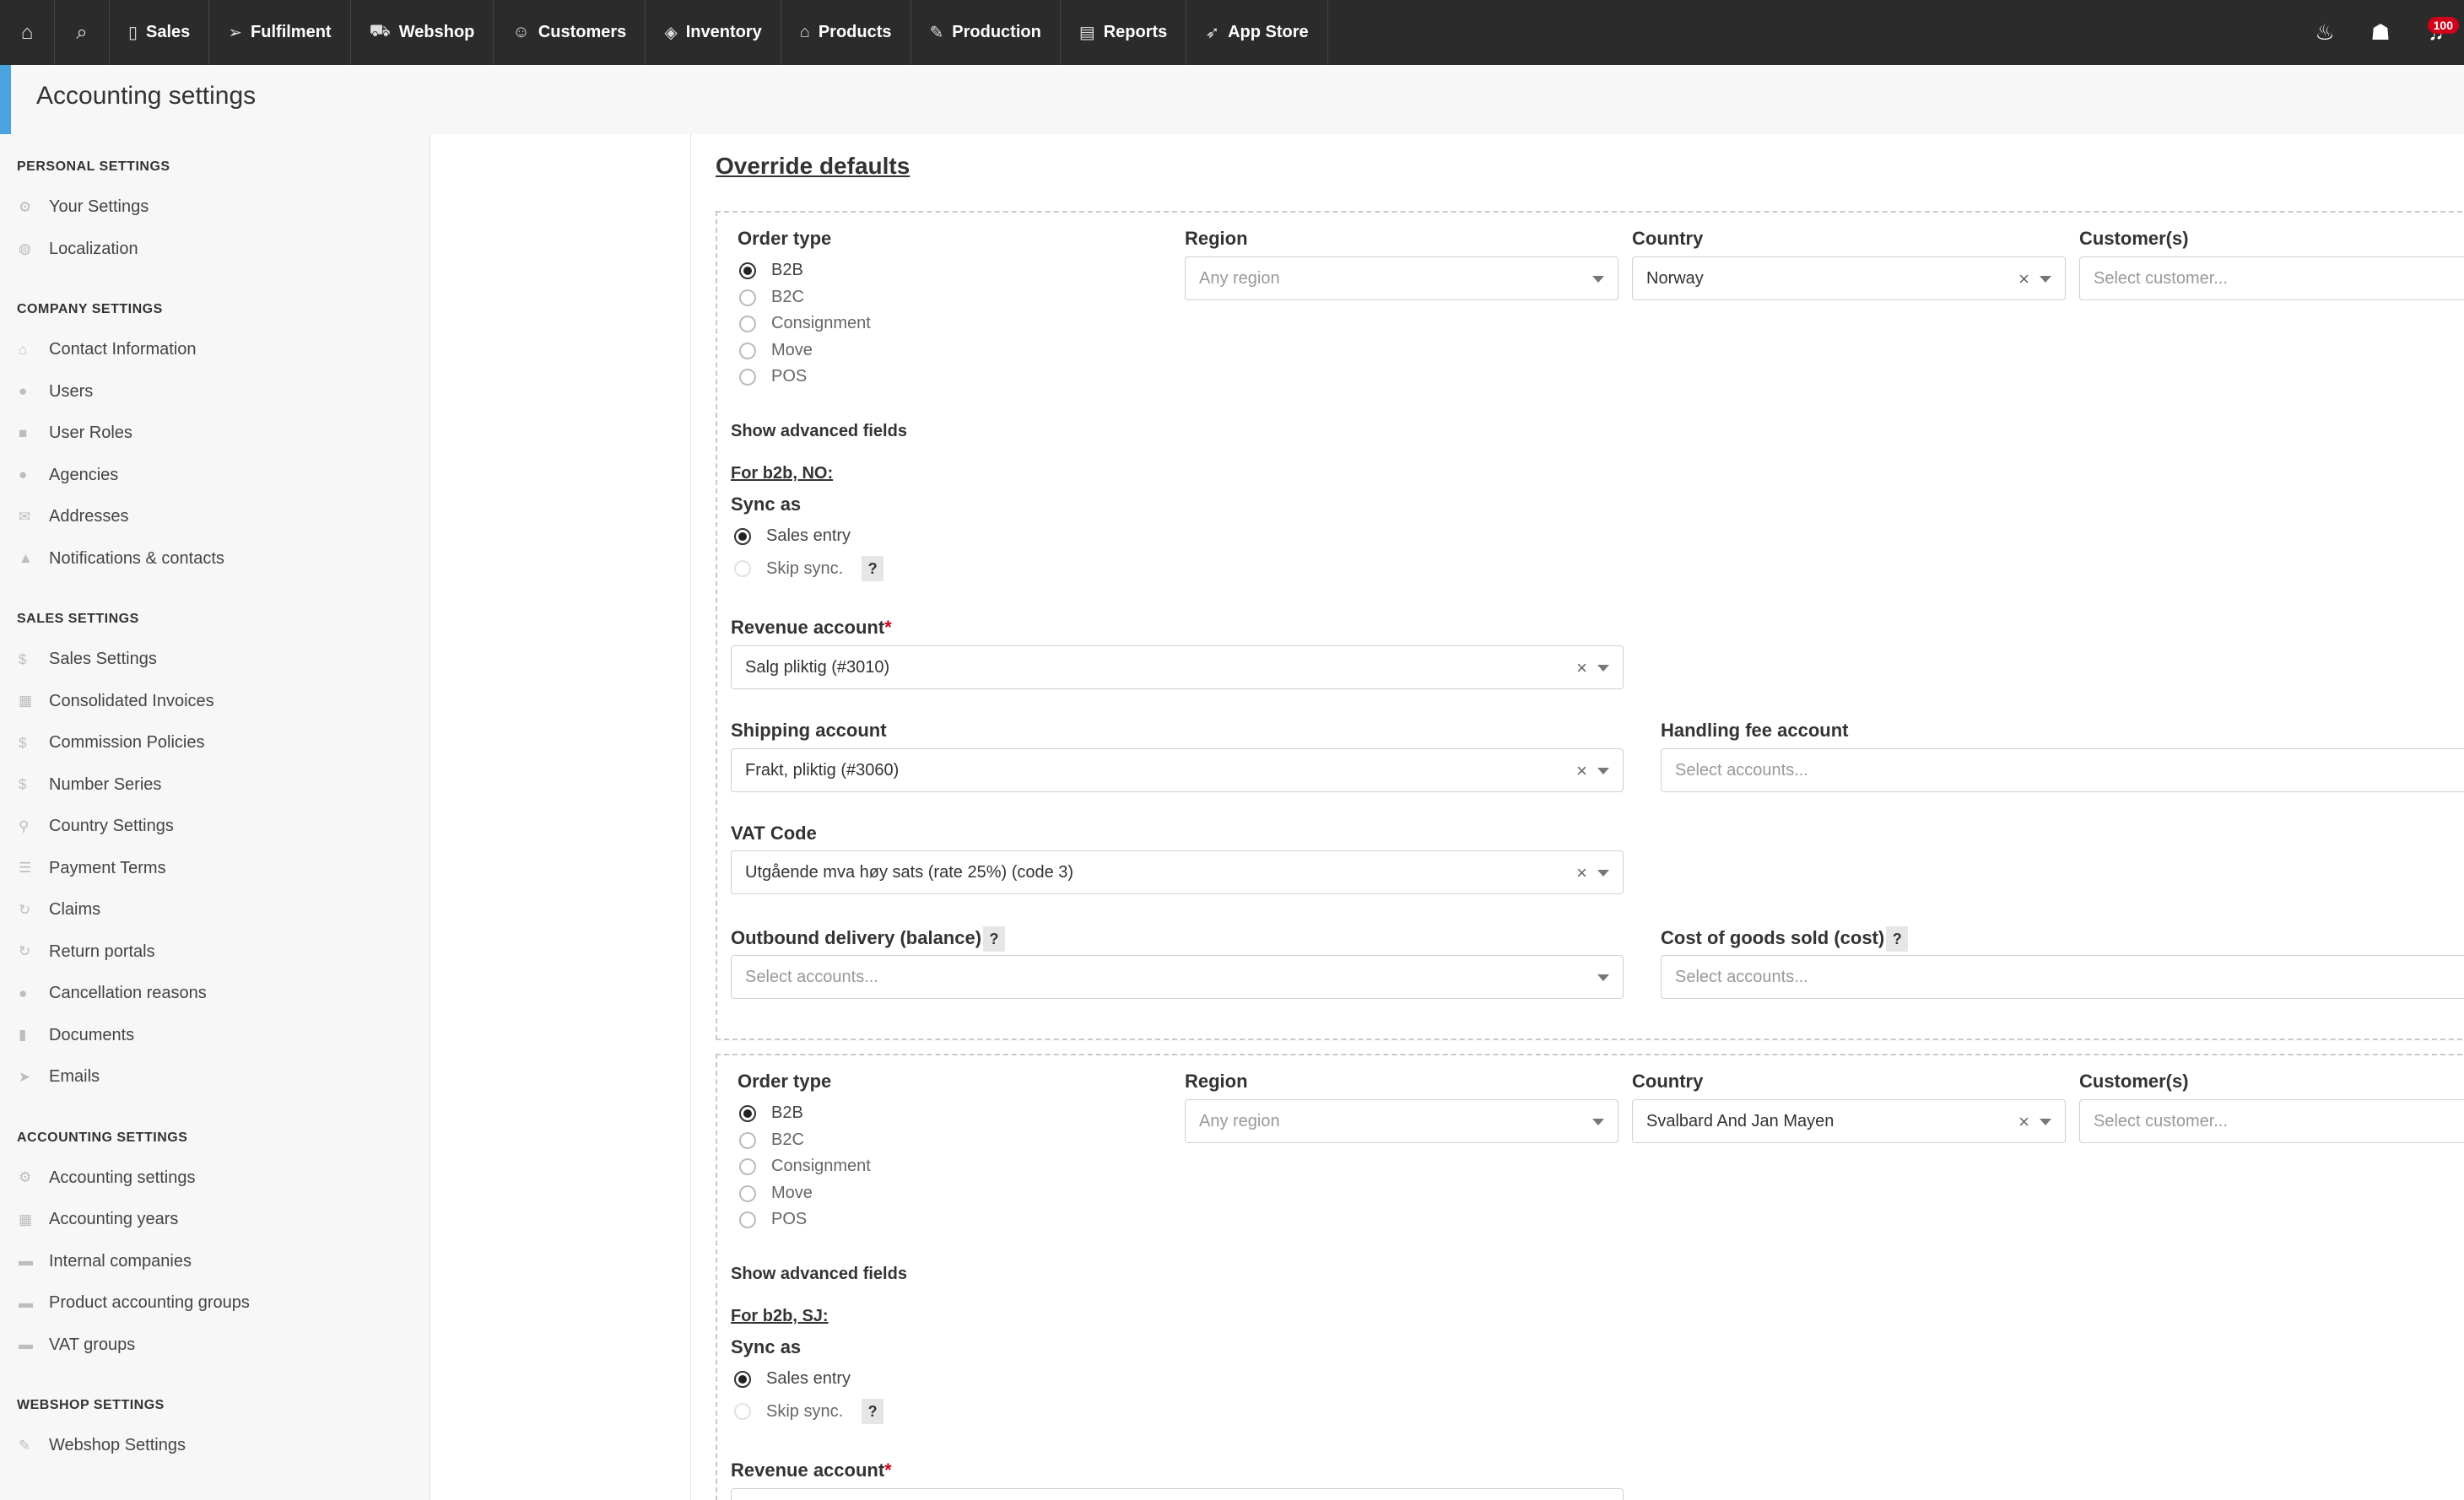 The height and width of the screenshot is (1500, 2464). What do you see at coordinates (1177, 1494) in the screenshot?
I see `revenue-account-select` at bounding box center [1177, 1494].